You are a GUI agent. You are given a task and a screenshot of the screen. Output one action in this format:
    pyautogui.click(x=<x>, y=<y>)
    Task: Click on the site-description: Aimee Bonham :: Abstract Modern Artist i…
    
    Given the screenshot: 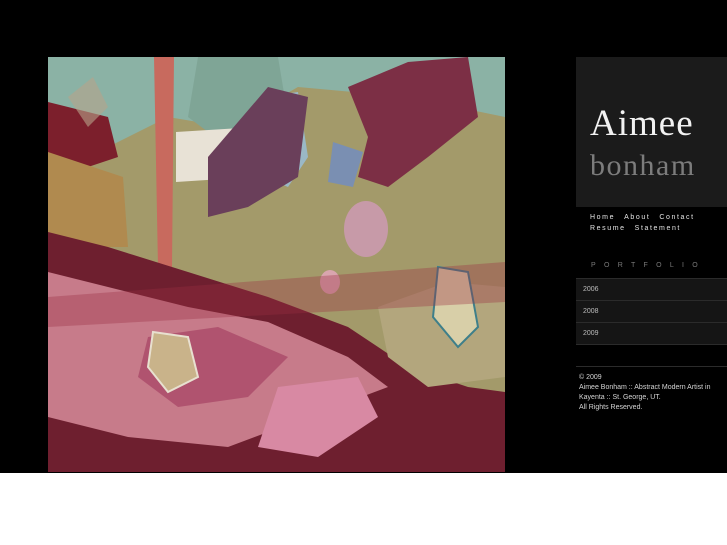 What is the action you would take?
    pyautogui.click(x=645, y=392)
    